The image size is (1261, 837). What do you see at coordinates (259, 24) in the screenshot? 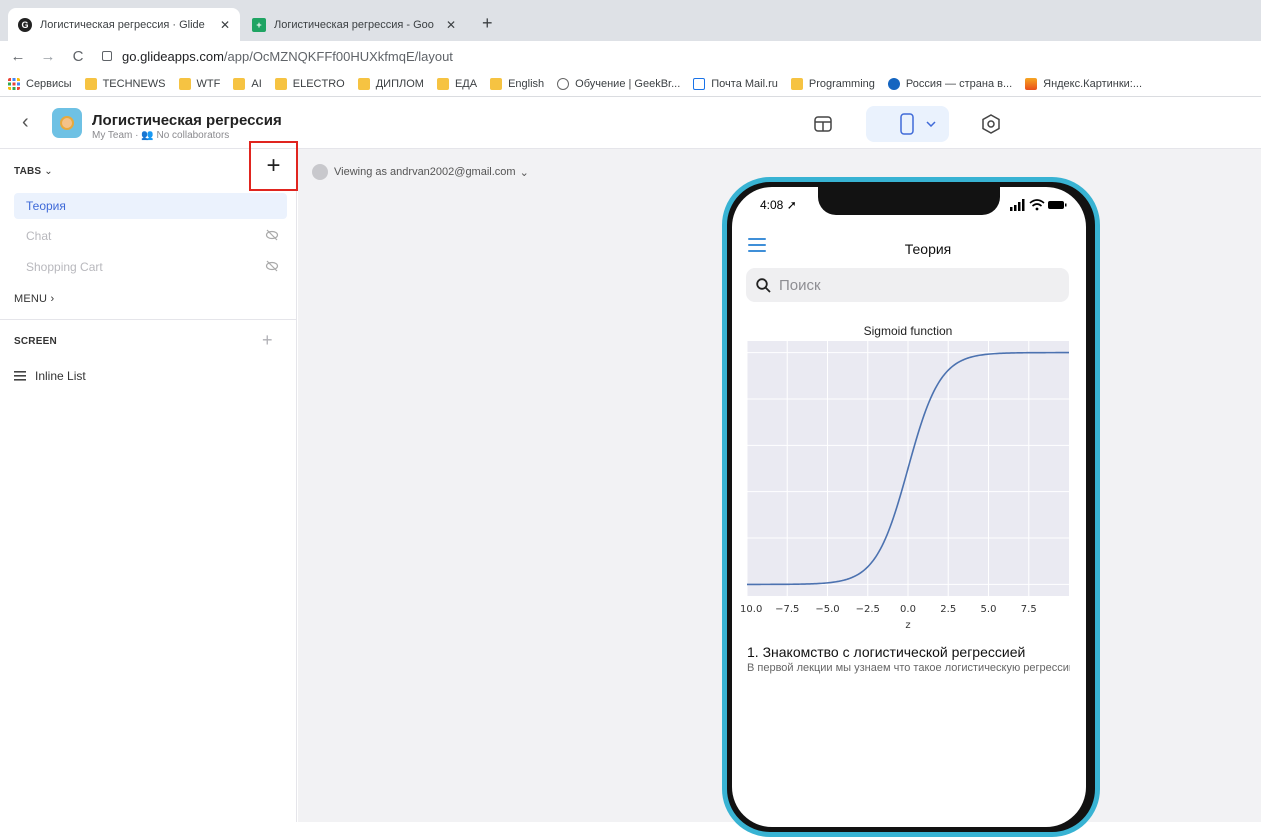
I see `sheets-icon: +` at bounding box center [259, 24].